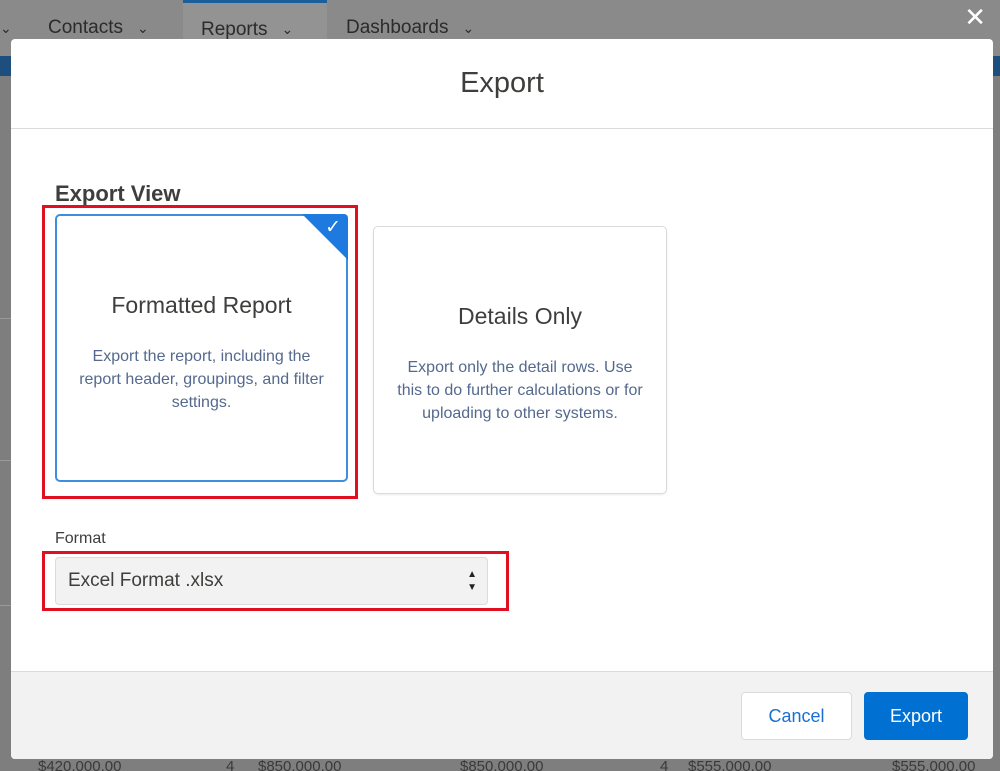  I want to click on highlight-box-format, so click(275, 581).